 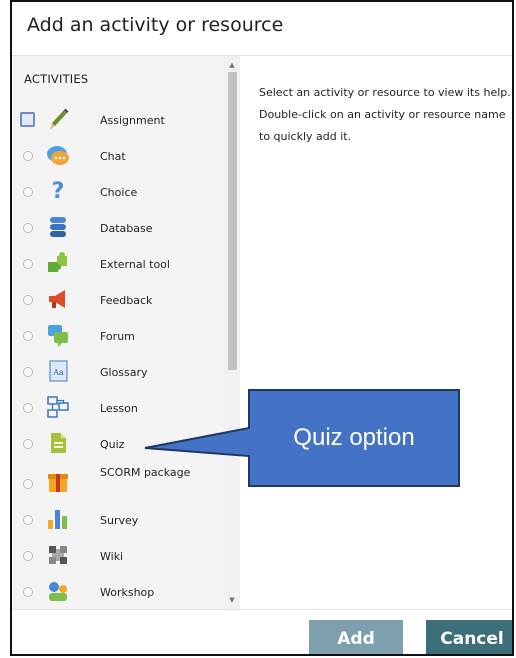 I want to click on choice-icon: ?, so click(x=58, y=191).